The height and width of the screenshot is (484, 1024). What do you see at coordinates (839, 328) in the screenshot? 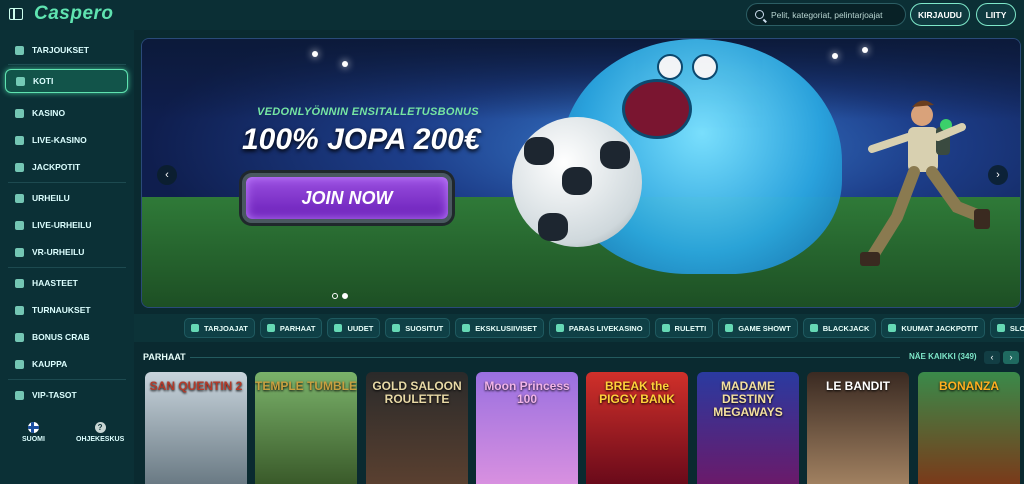
I see `category-blackjack: BLACKJACK` at bounding box center [839, 328].